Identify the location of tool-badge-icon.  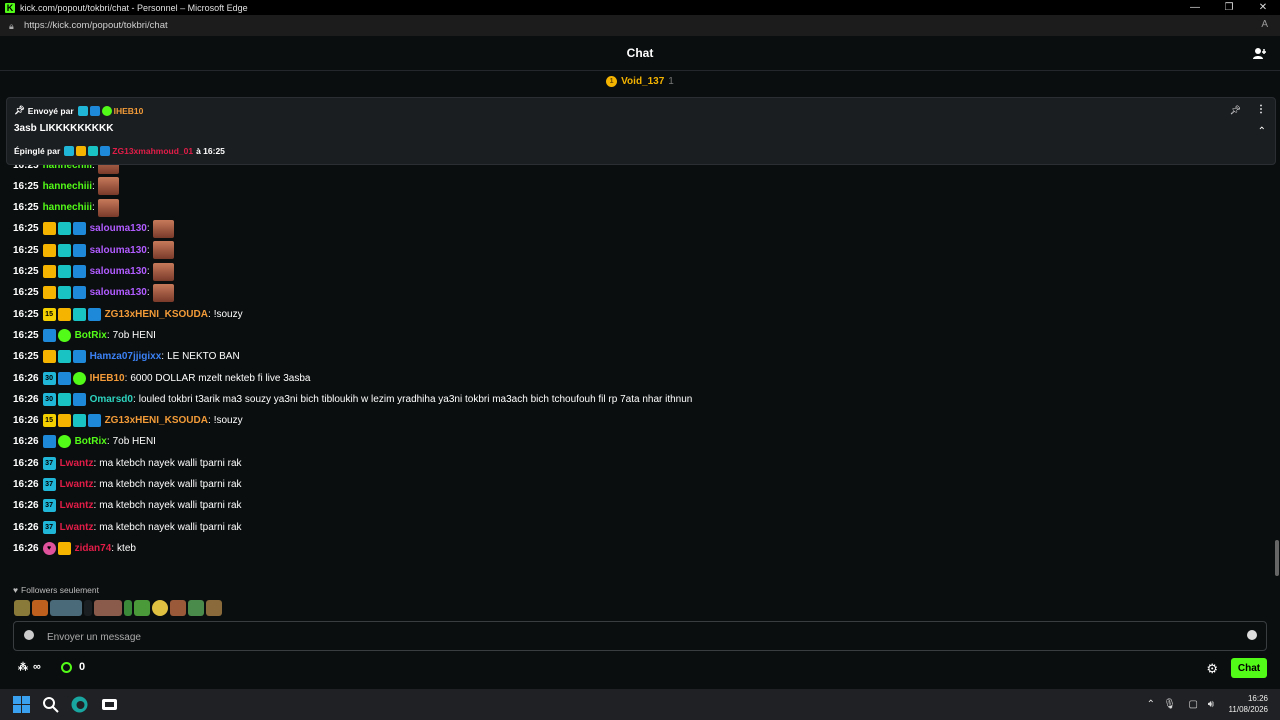
(49, 442).